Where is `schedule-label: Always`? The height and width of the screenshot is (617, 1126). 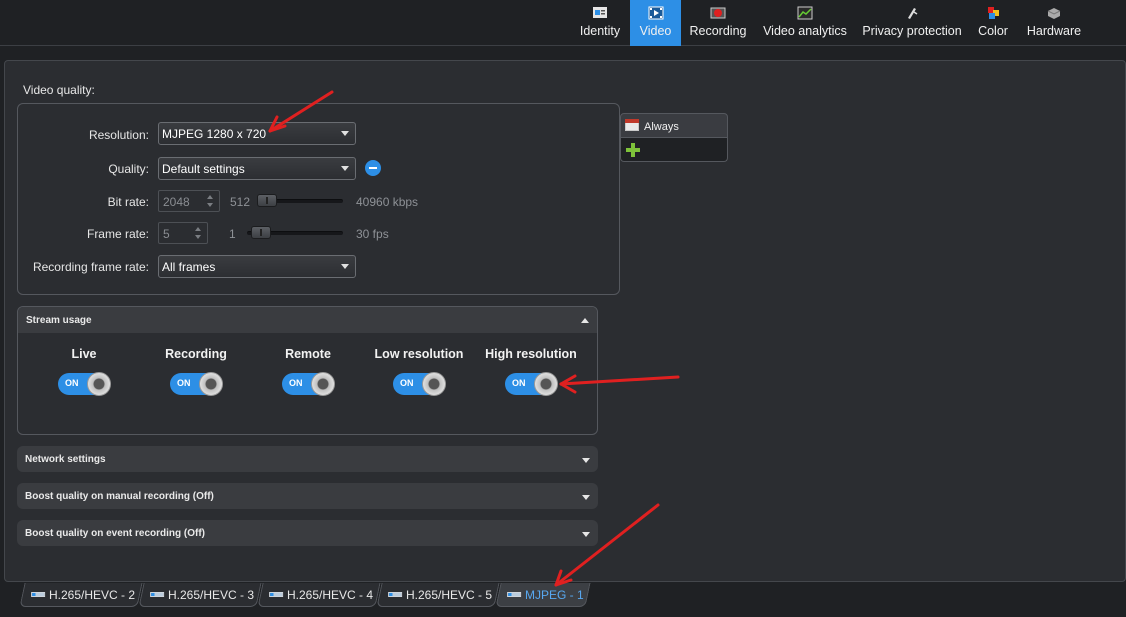
schedule-label: Always is located at coordinates (661, 127).